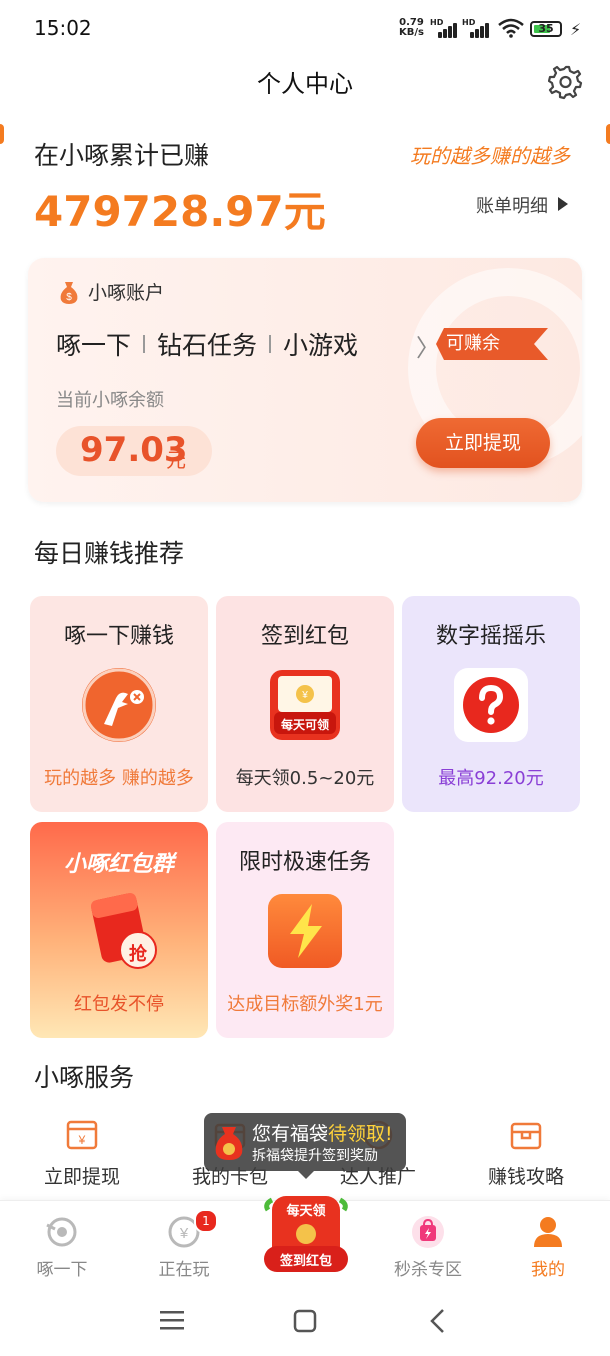  I want to click on charging-icon: ⚡, so click(576, 29).